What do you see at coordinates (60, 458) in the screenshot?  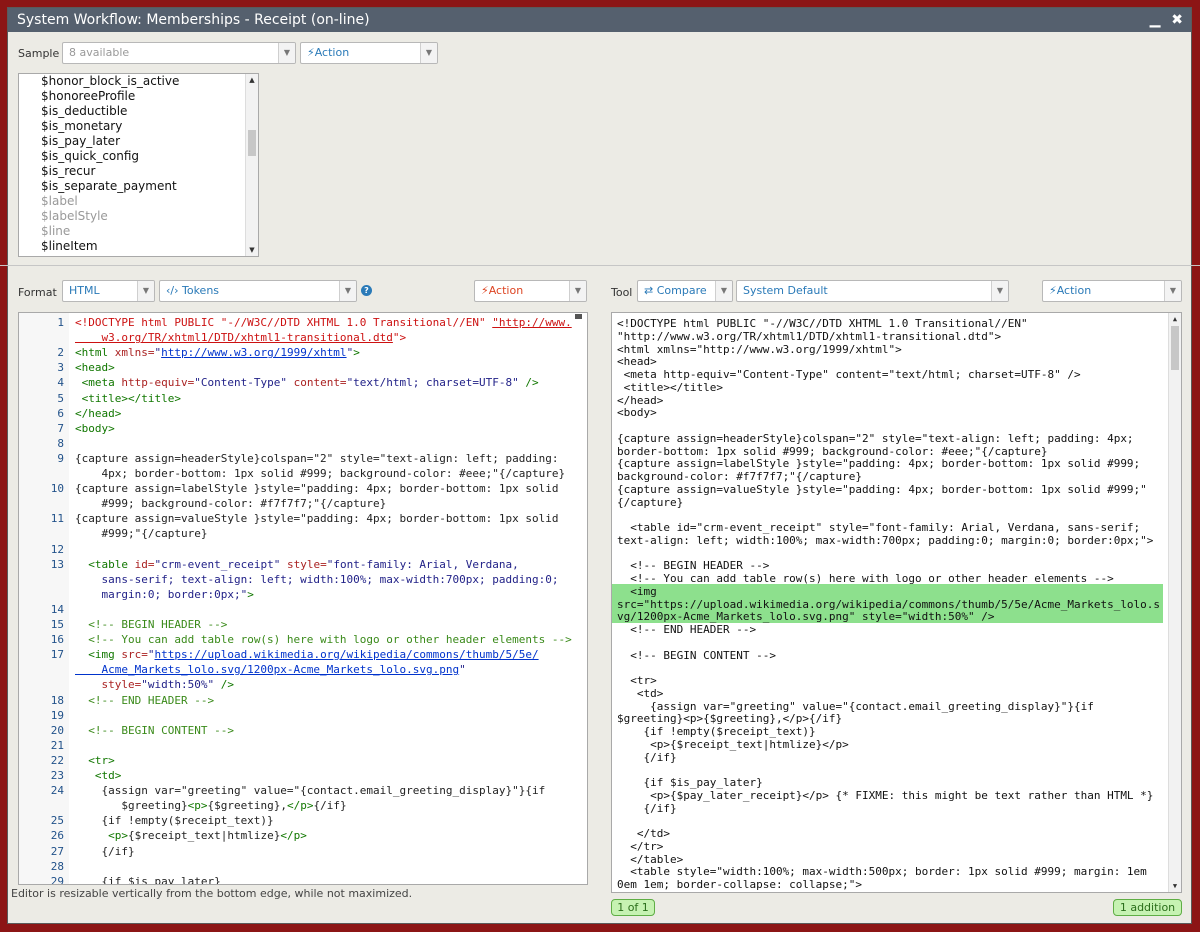 I see `line-number: 9` at bounding box center [60, 458].